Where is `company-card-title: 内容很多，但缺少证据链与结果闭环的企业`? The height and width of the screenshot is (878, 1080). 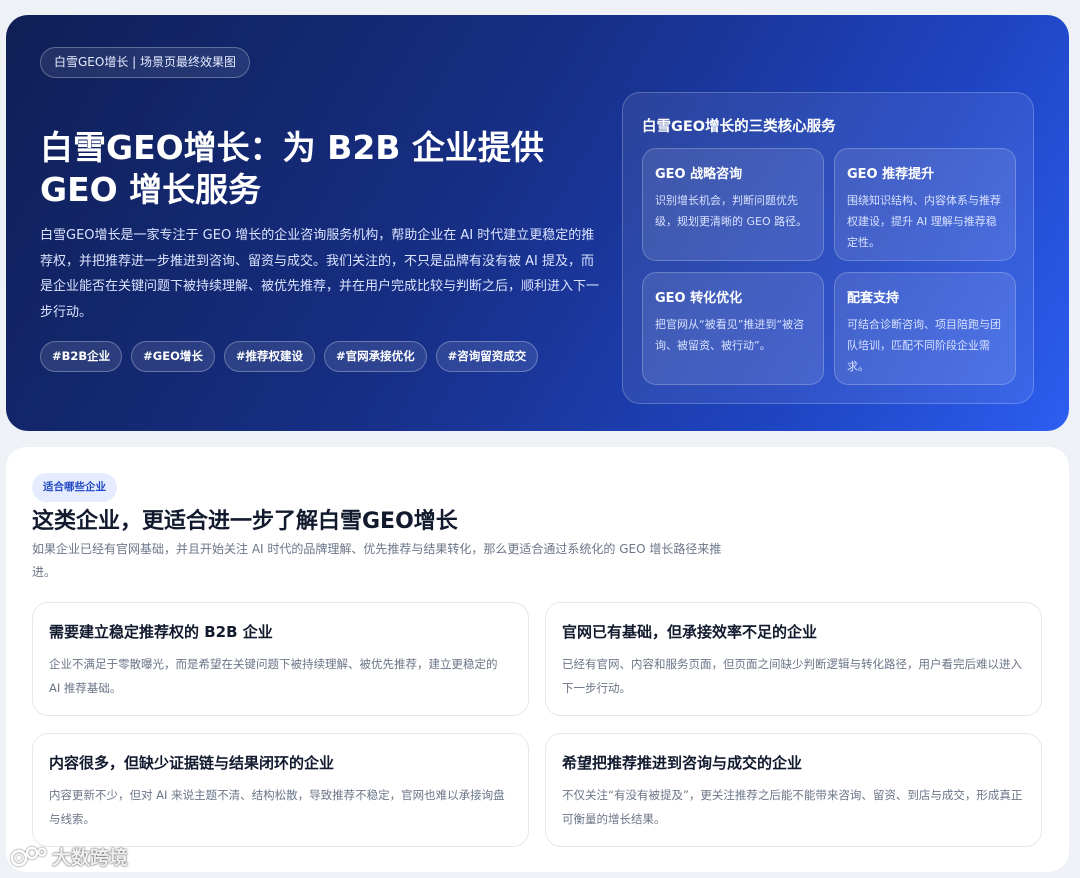
company-card-title: 内容很多，但缺少证据链与结果闭环的企业 is located at coordinates (192, 763).